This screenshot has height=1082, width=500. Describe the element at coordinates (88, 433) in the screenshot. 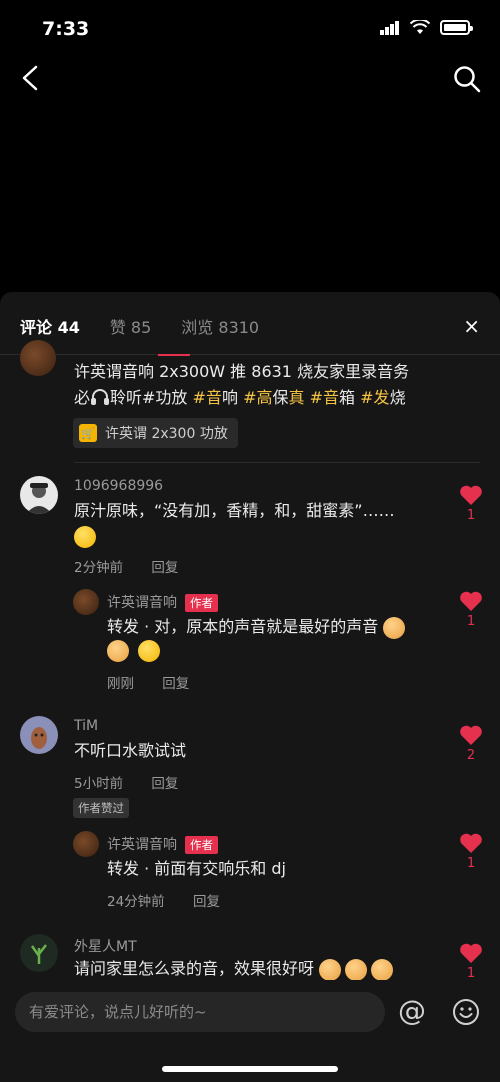

I see `cart-icon: 🛒` at that location.